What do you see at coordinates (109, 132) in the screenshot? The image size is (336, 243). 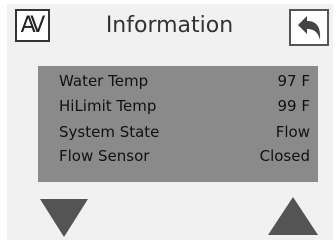 I see `info-label: System State` at bounding box center [109, 132].